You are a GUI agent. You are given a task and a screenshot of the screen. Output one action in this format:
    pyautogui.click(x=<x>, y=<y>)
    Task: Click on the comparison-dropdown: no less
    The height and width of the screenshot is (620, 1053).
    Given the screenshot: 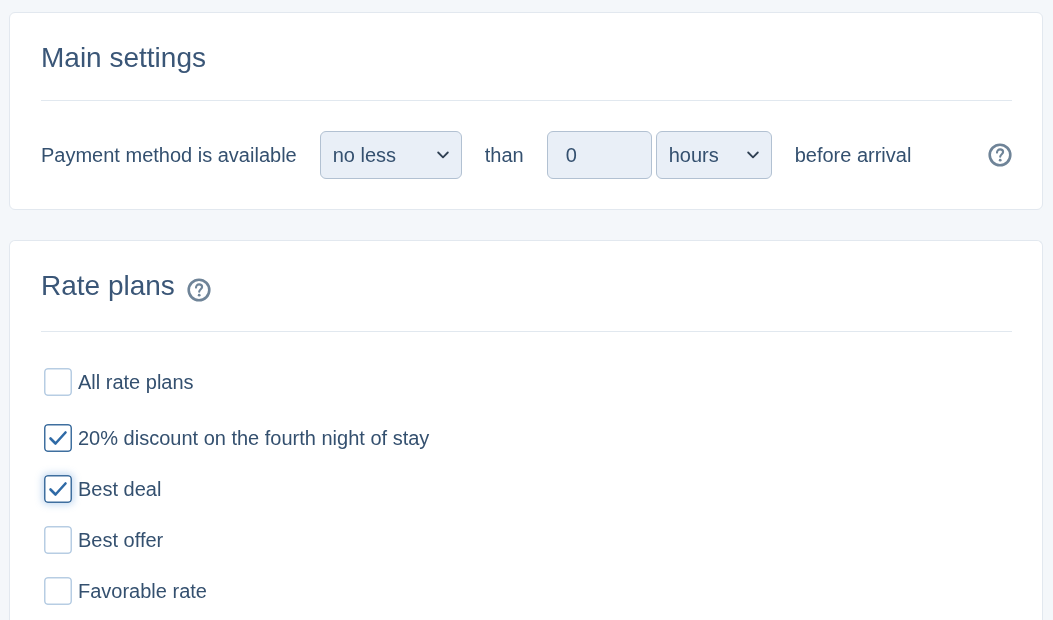 What is the action you would take?
    pyautogui.click(x=390, y=155)
    